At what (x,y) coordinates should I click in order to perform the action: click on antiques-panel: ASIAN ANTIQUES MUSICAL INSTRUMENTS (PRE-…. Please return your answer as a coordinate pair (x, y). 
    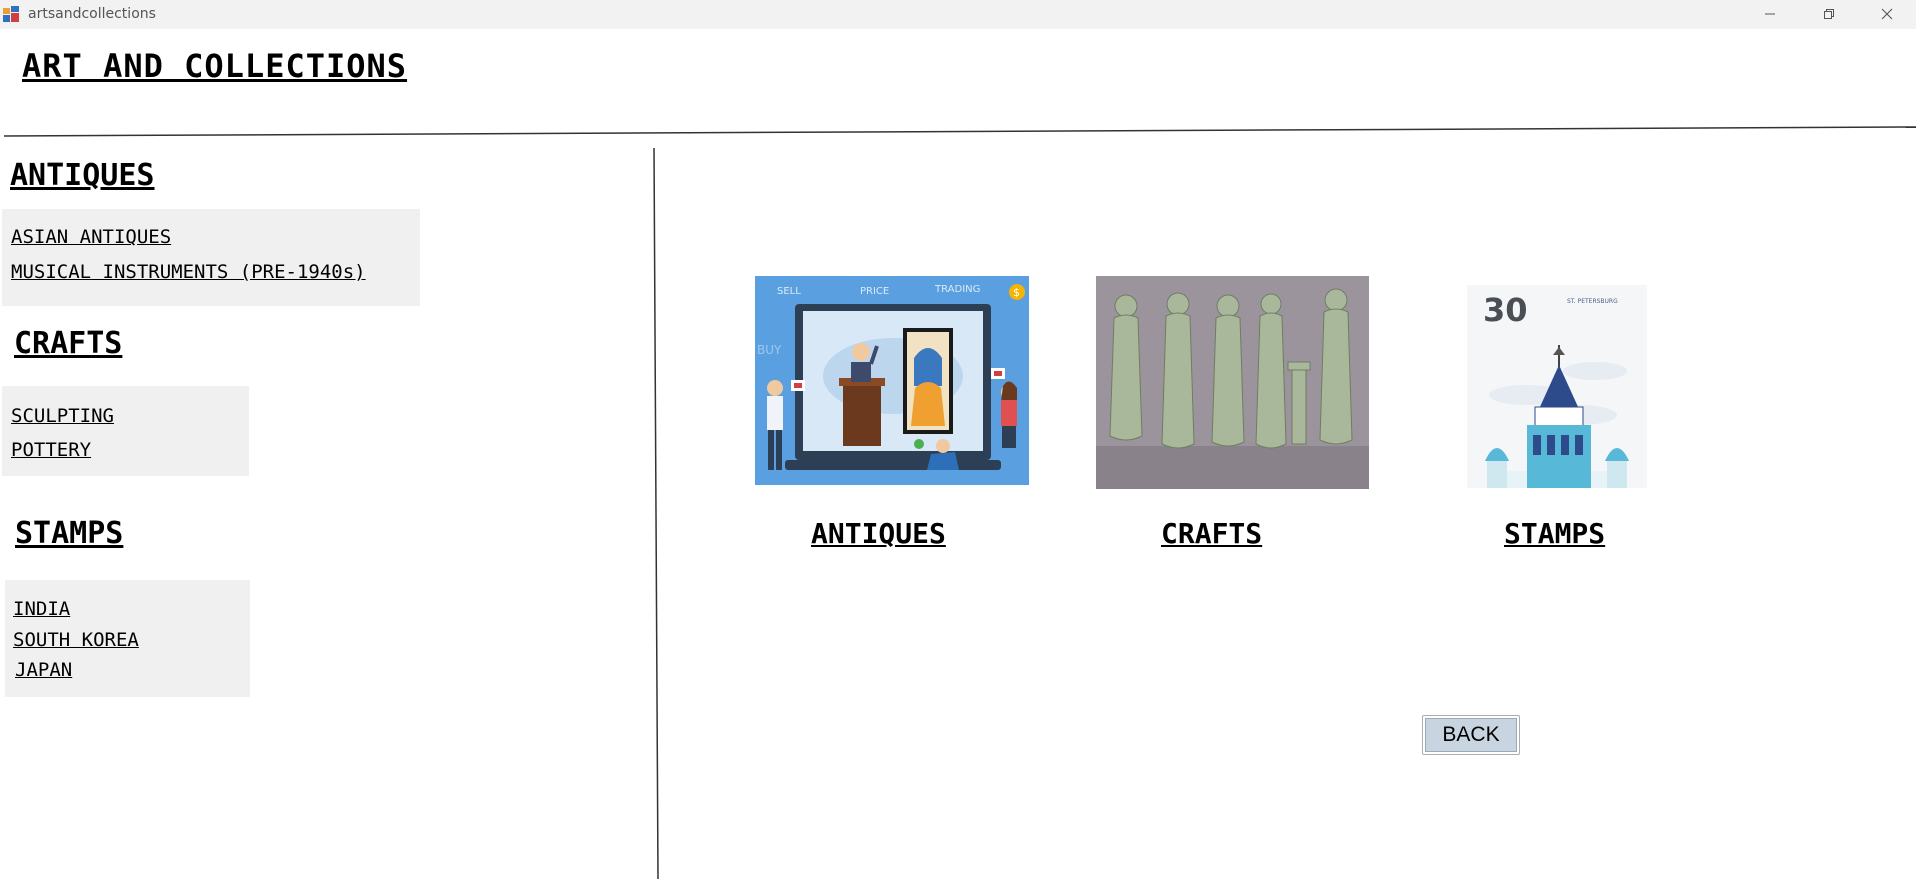
    Looking at the image, I should click on (211, 257).